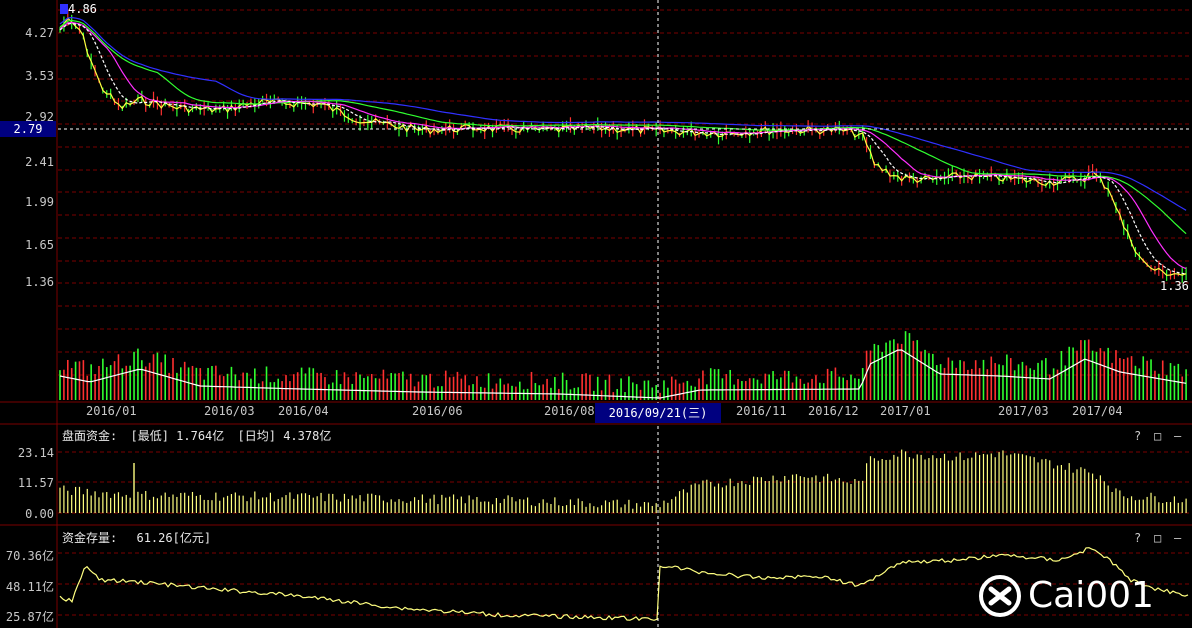 The width and height of the screenshot is (1192, 628). What do you see at coordinates (1000, 596) in the screenshot?
I see `logo-icon` at bounding box center [1000, 596].